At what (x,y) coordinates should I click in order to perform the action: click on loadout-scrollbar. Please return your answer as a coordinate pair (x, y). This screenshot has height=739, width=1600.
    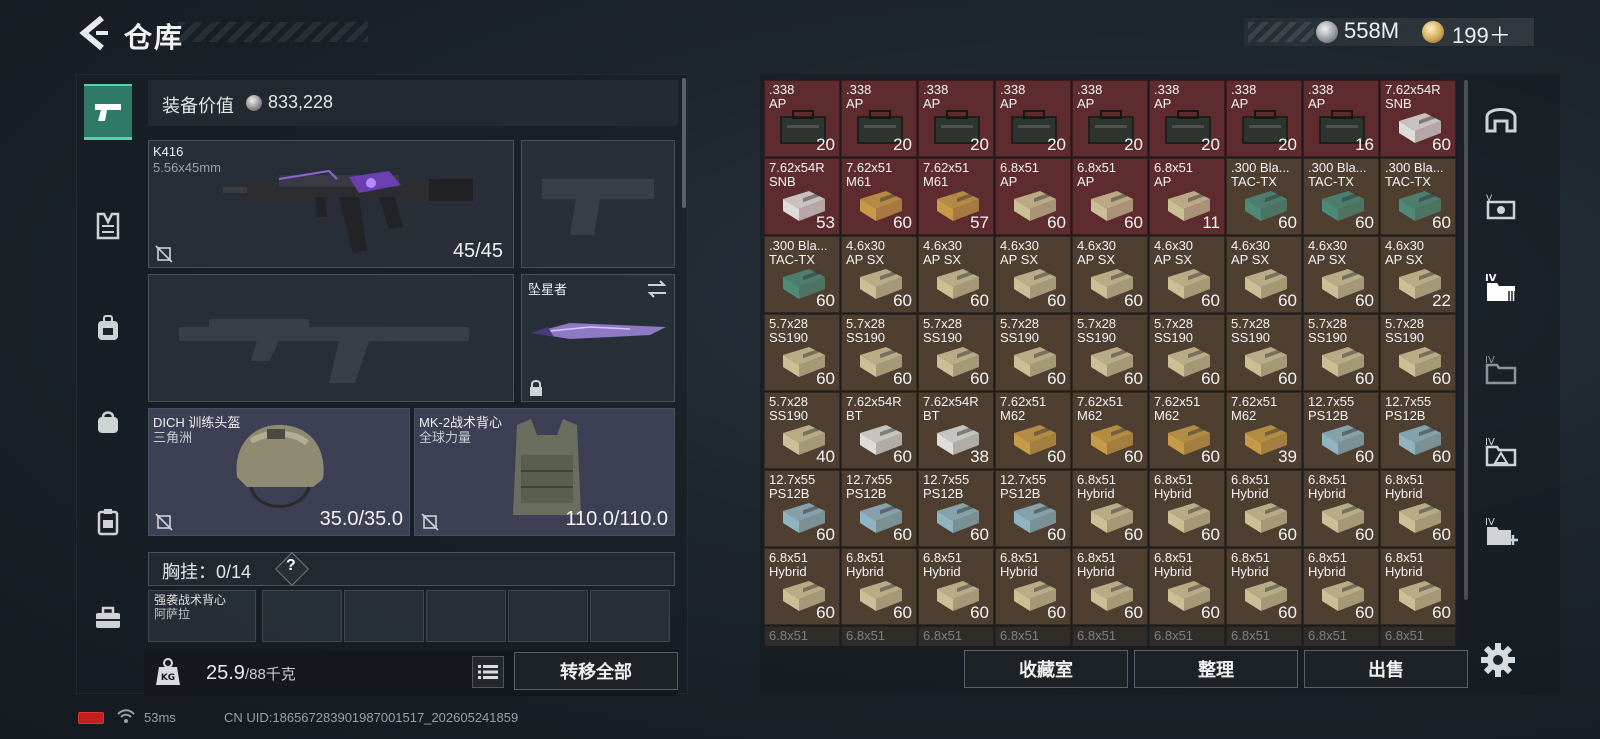
    Looking at the image, I should click on (684, 143).